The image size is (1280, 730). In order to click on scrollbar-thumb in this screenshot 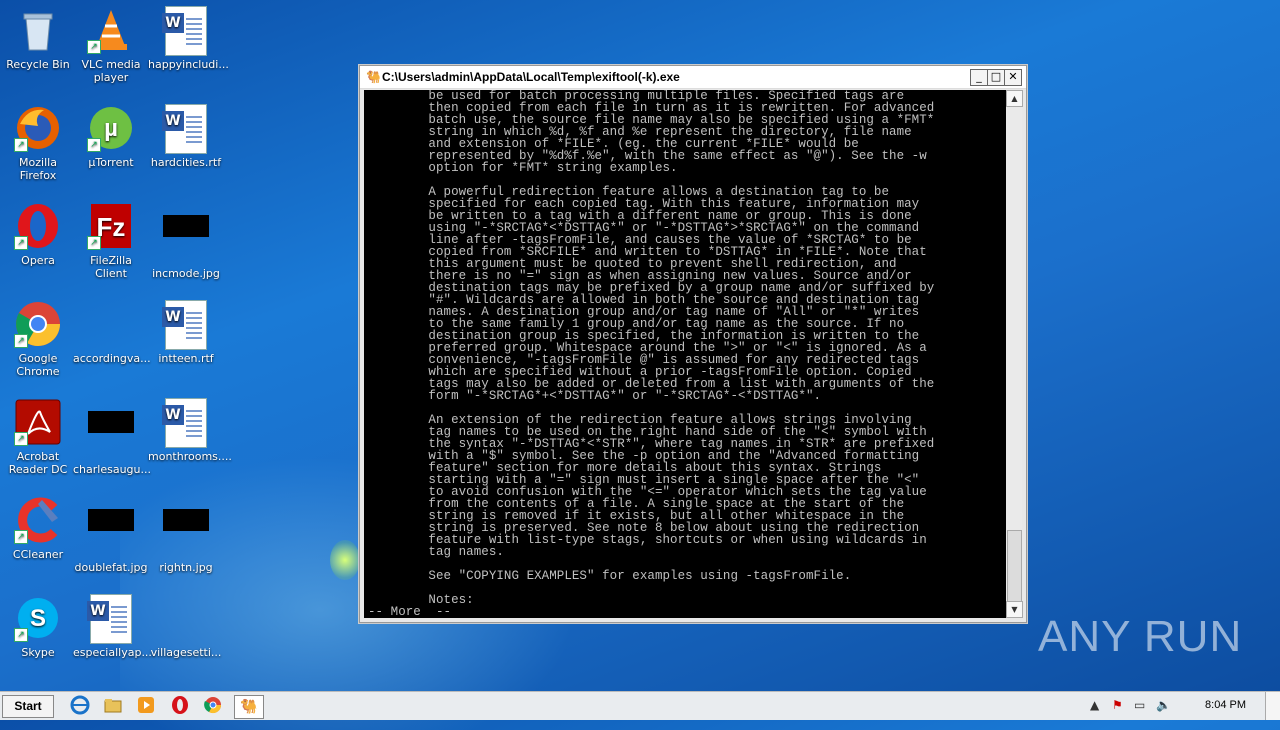, I will do `click(1014, 566)`.